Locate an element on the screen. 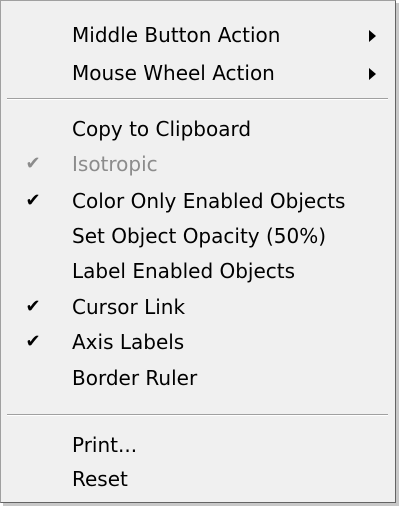 The height and width of the screenshot is (507, 400). menu-item-axis-labels: ✔ Axis Labels is located at coordinates (198, 342).